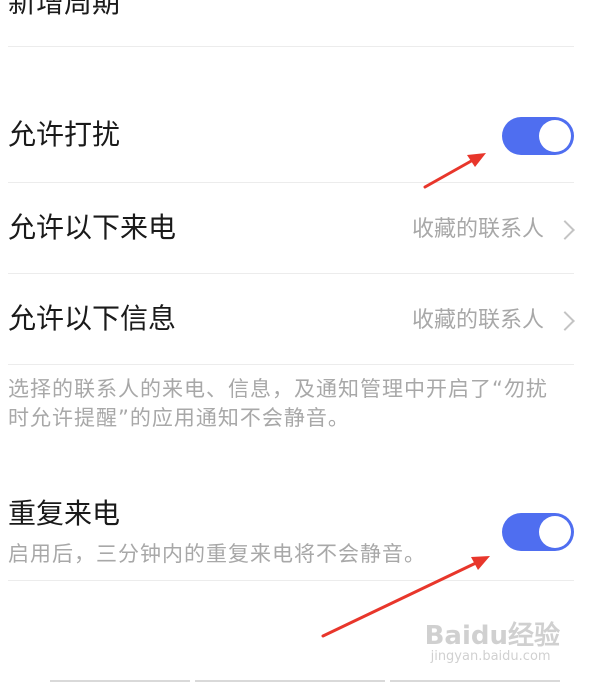  What do you see at coordinates (490, 656) in the screenshot?
I see `watermark-url: jingyan.baidu.com` at bounding box center [490, 656].